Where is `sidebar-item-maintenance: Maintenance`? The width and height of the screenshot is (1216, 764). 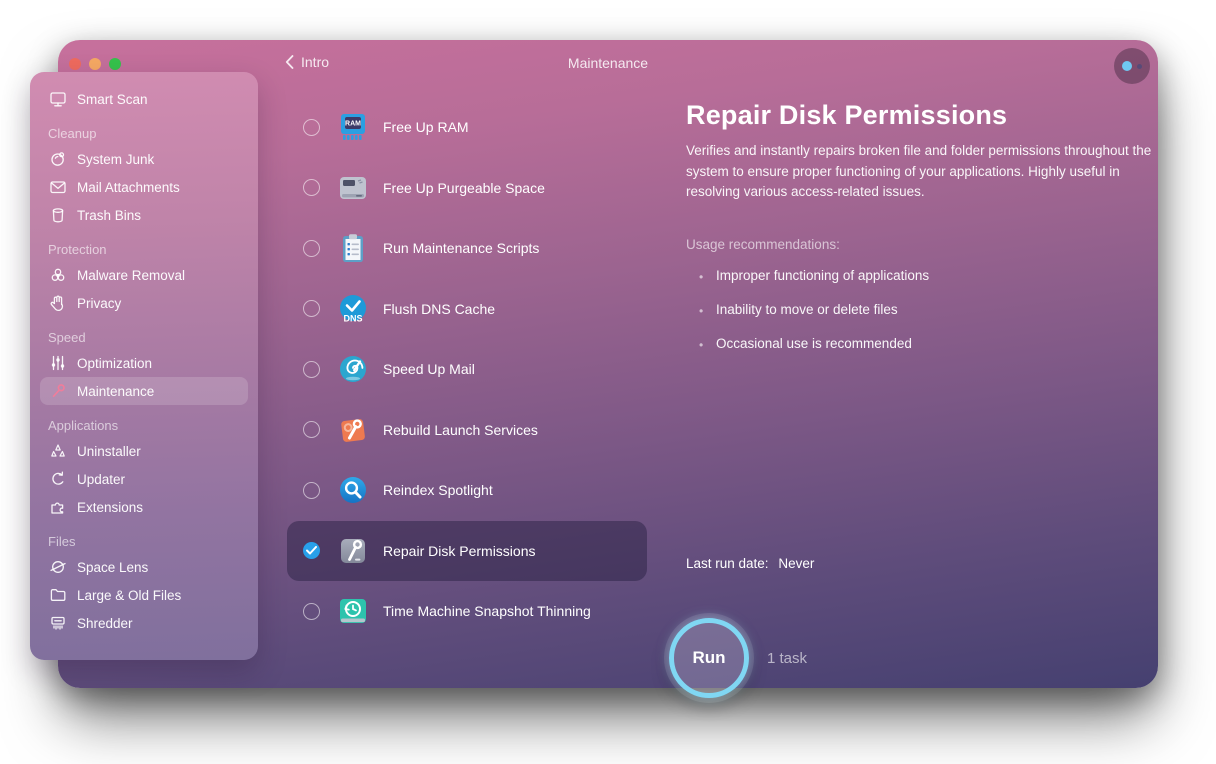 sidebar-item-maintenance: Maintenance is located at coordinates (144, 391).